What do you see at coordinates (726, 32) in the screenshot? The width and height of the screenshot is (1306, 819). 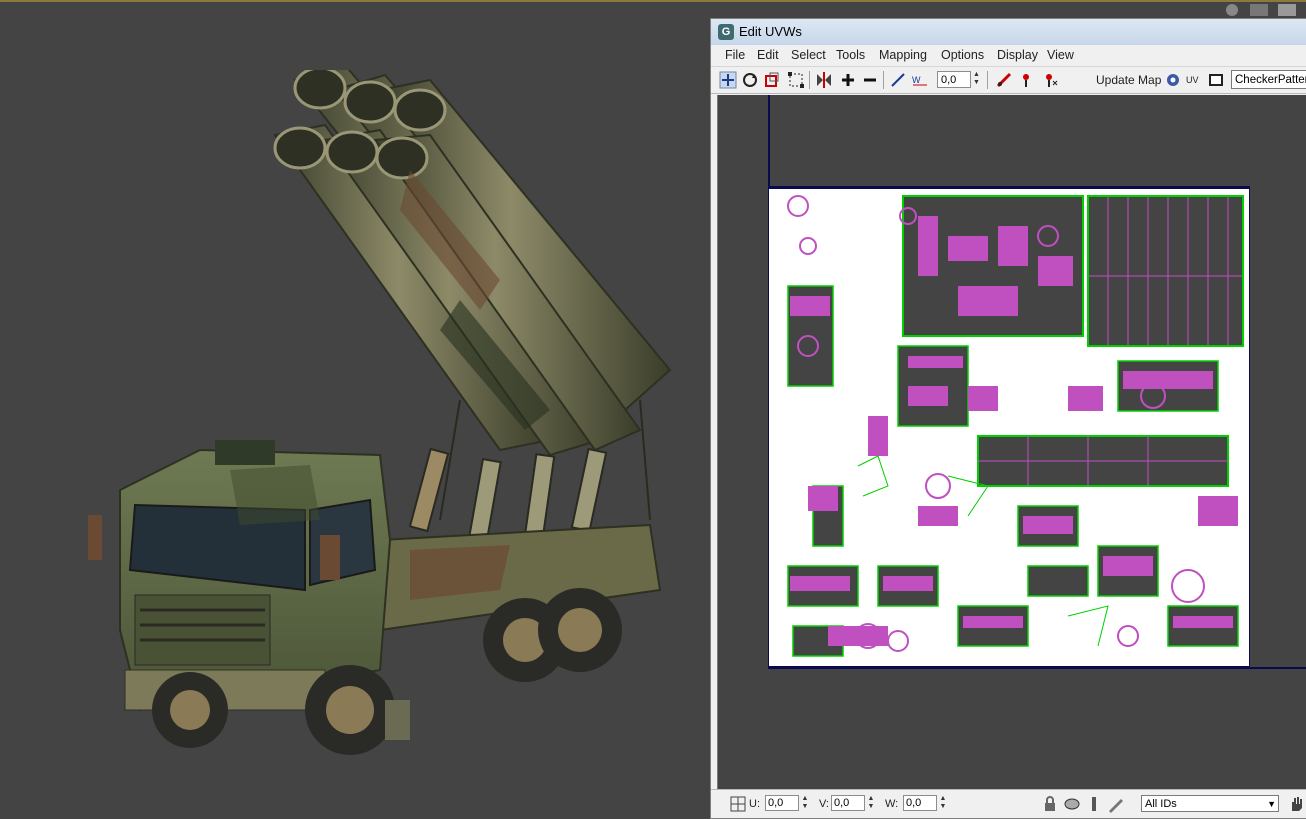 I see `app-icon: G` at bounding box center [726, 32].